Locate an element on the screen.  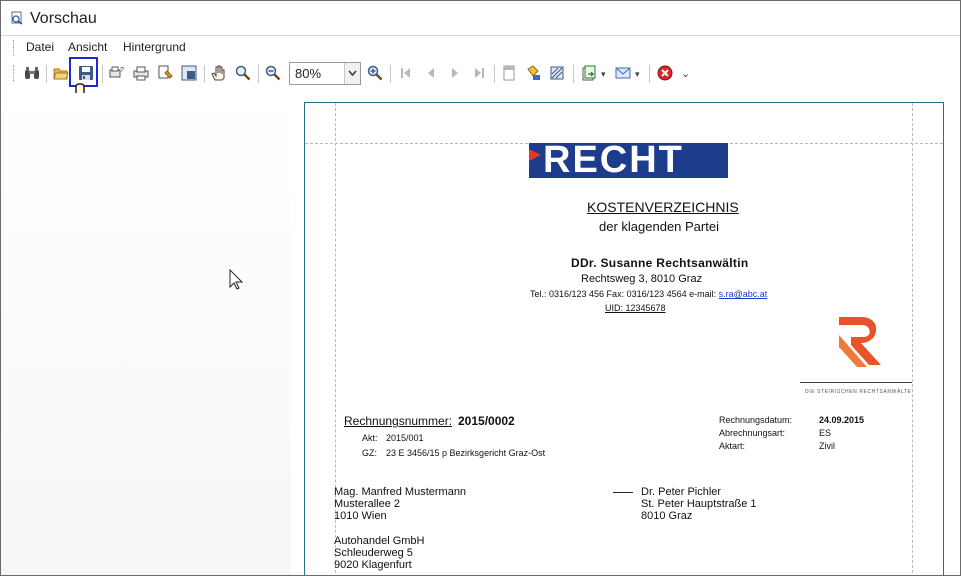
next-page-icon is located at coordinates (455, 73).